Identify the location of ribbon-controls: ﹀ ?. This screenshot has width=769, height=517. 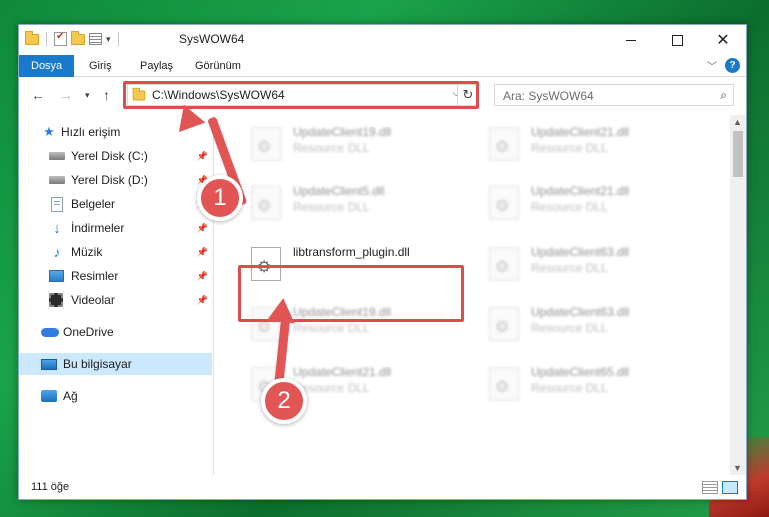
(723, 65).